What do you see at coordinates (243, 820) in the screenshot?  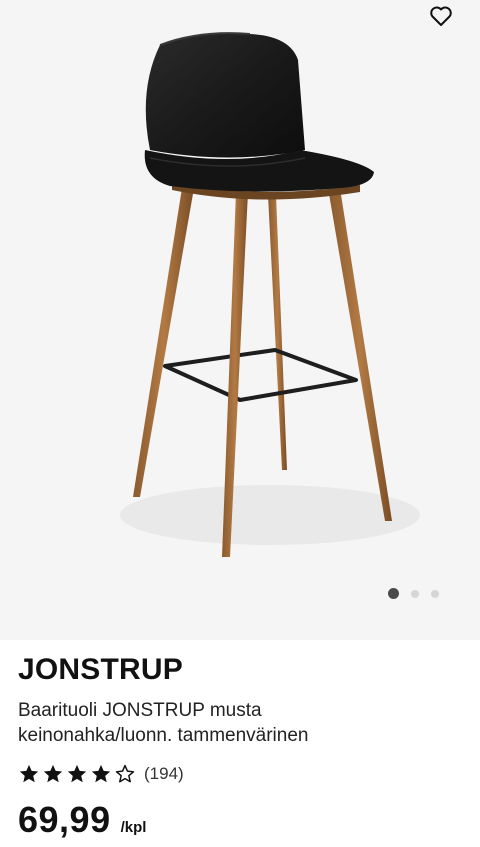 I see `price-row: 69,99 /kpl` at bounding box center [243, 820].